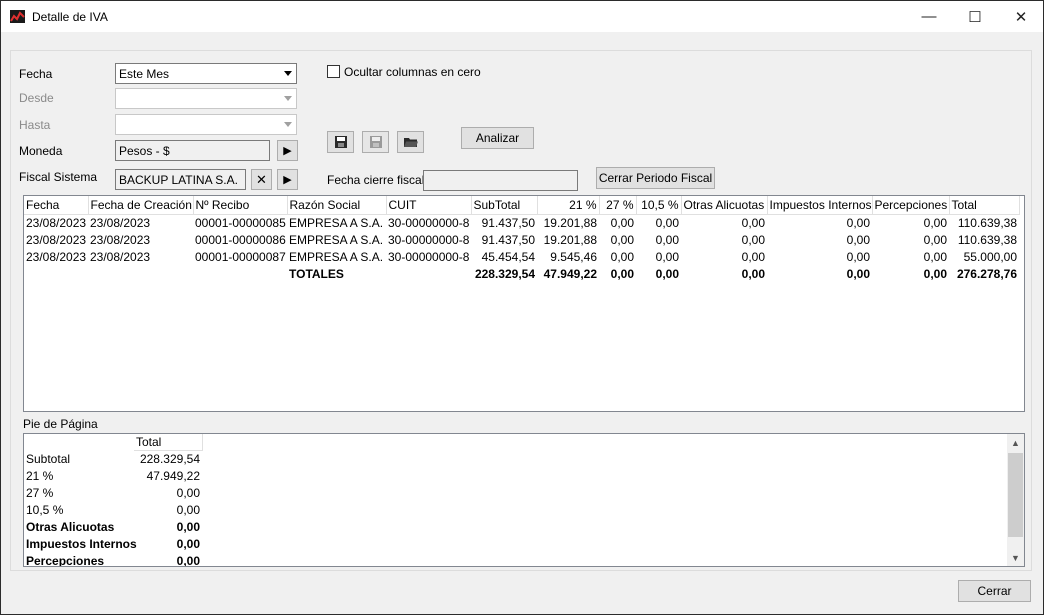 The height and width of the screenshot is (615, 1044). What do you see at coordinates (522, 16) in the screenshot?
I see `title-bar: Detalle de IVA — ☐ ✕` at bounding box center [522, 16].